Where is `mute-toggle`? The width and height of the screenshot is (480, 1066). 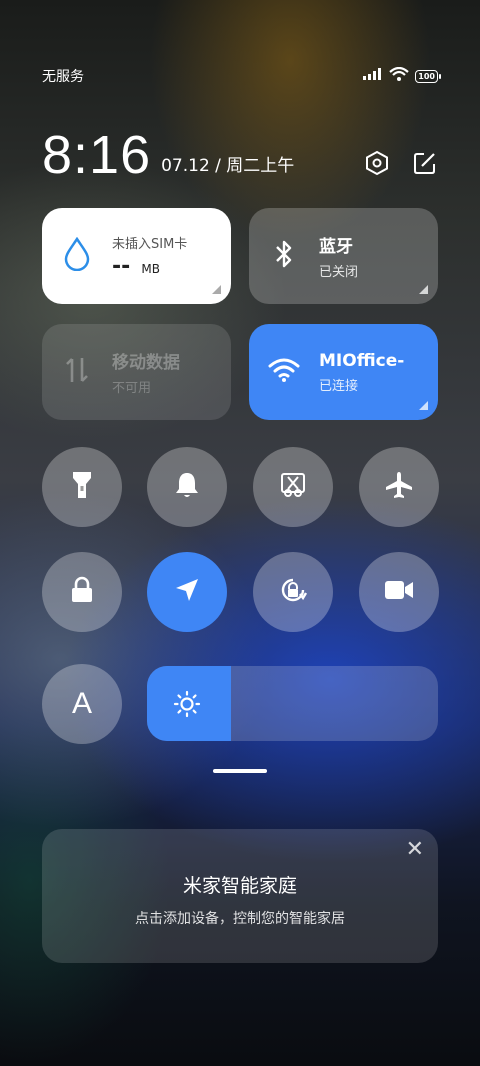 mute-toggle is located at coordinates (187, 487).